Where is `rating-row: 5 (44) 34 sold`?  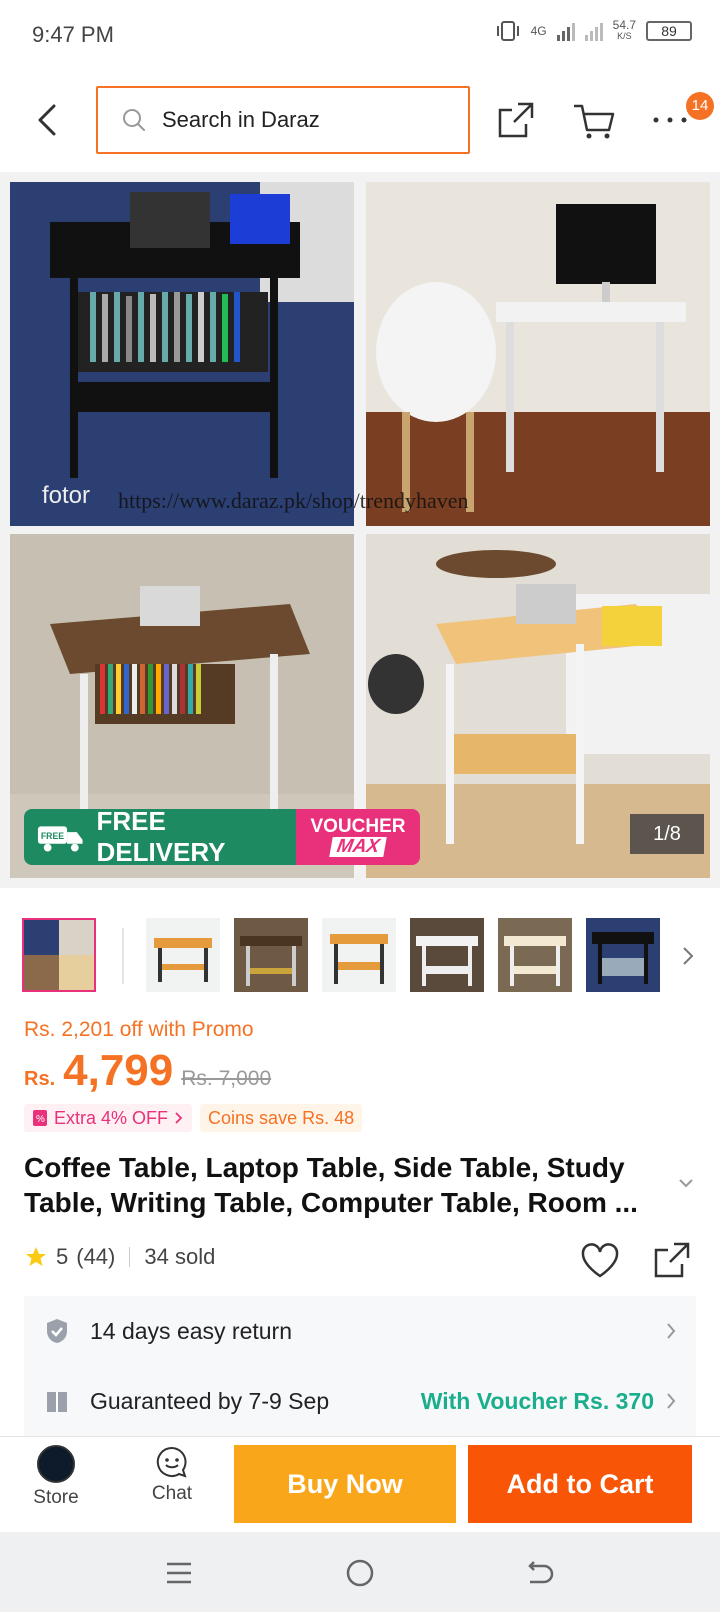
rating-row: 5 (44) 34 sold is located at coordinates (119, 1257).